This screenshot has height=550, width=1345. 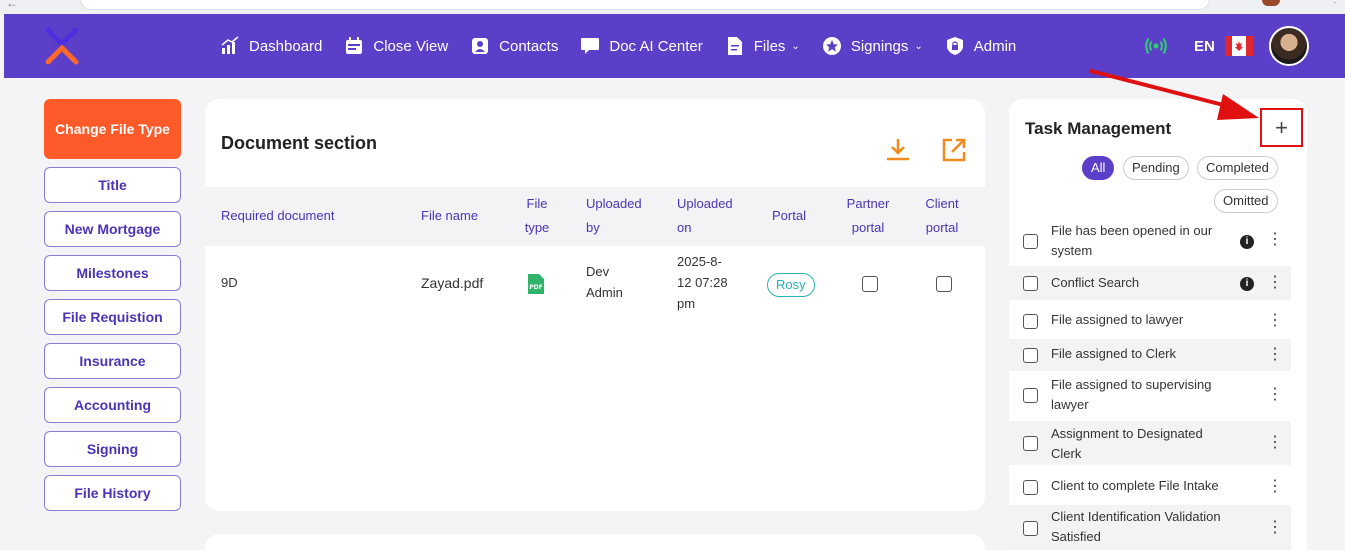 I want to click on lock-icon, so click(x=955, y=46).